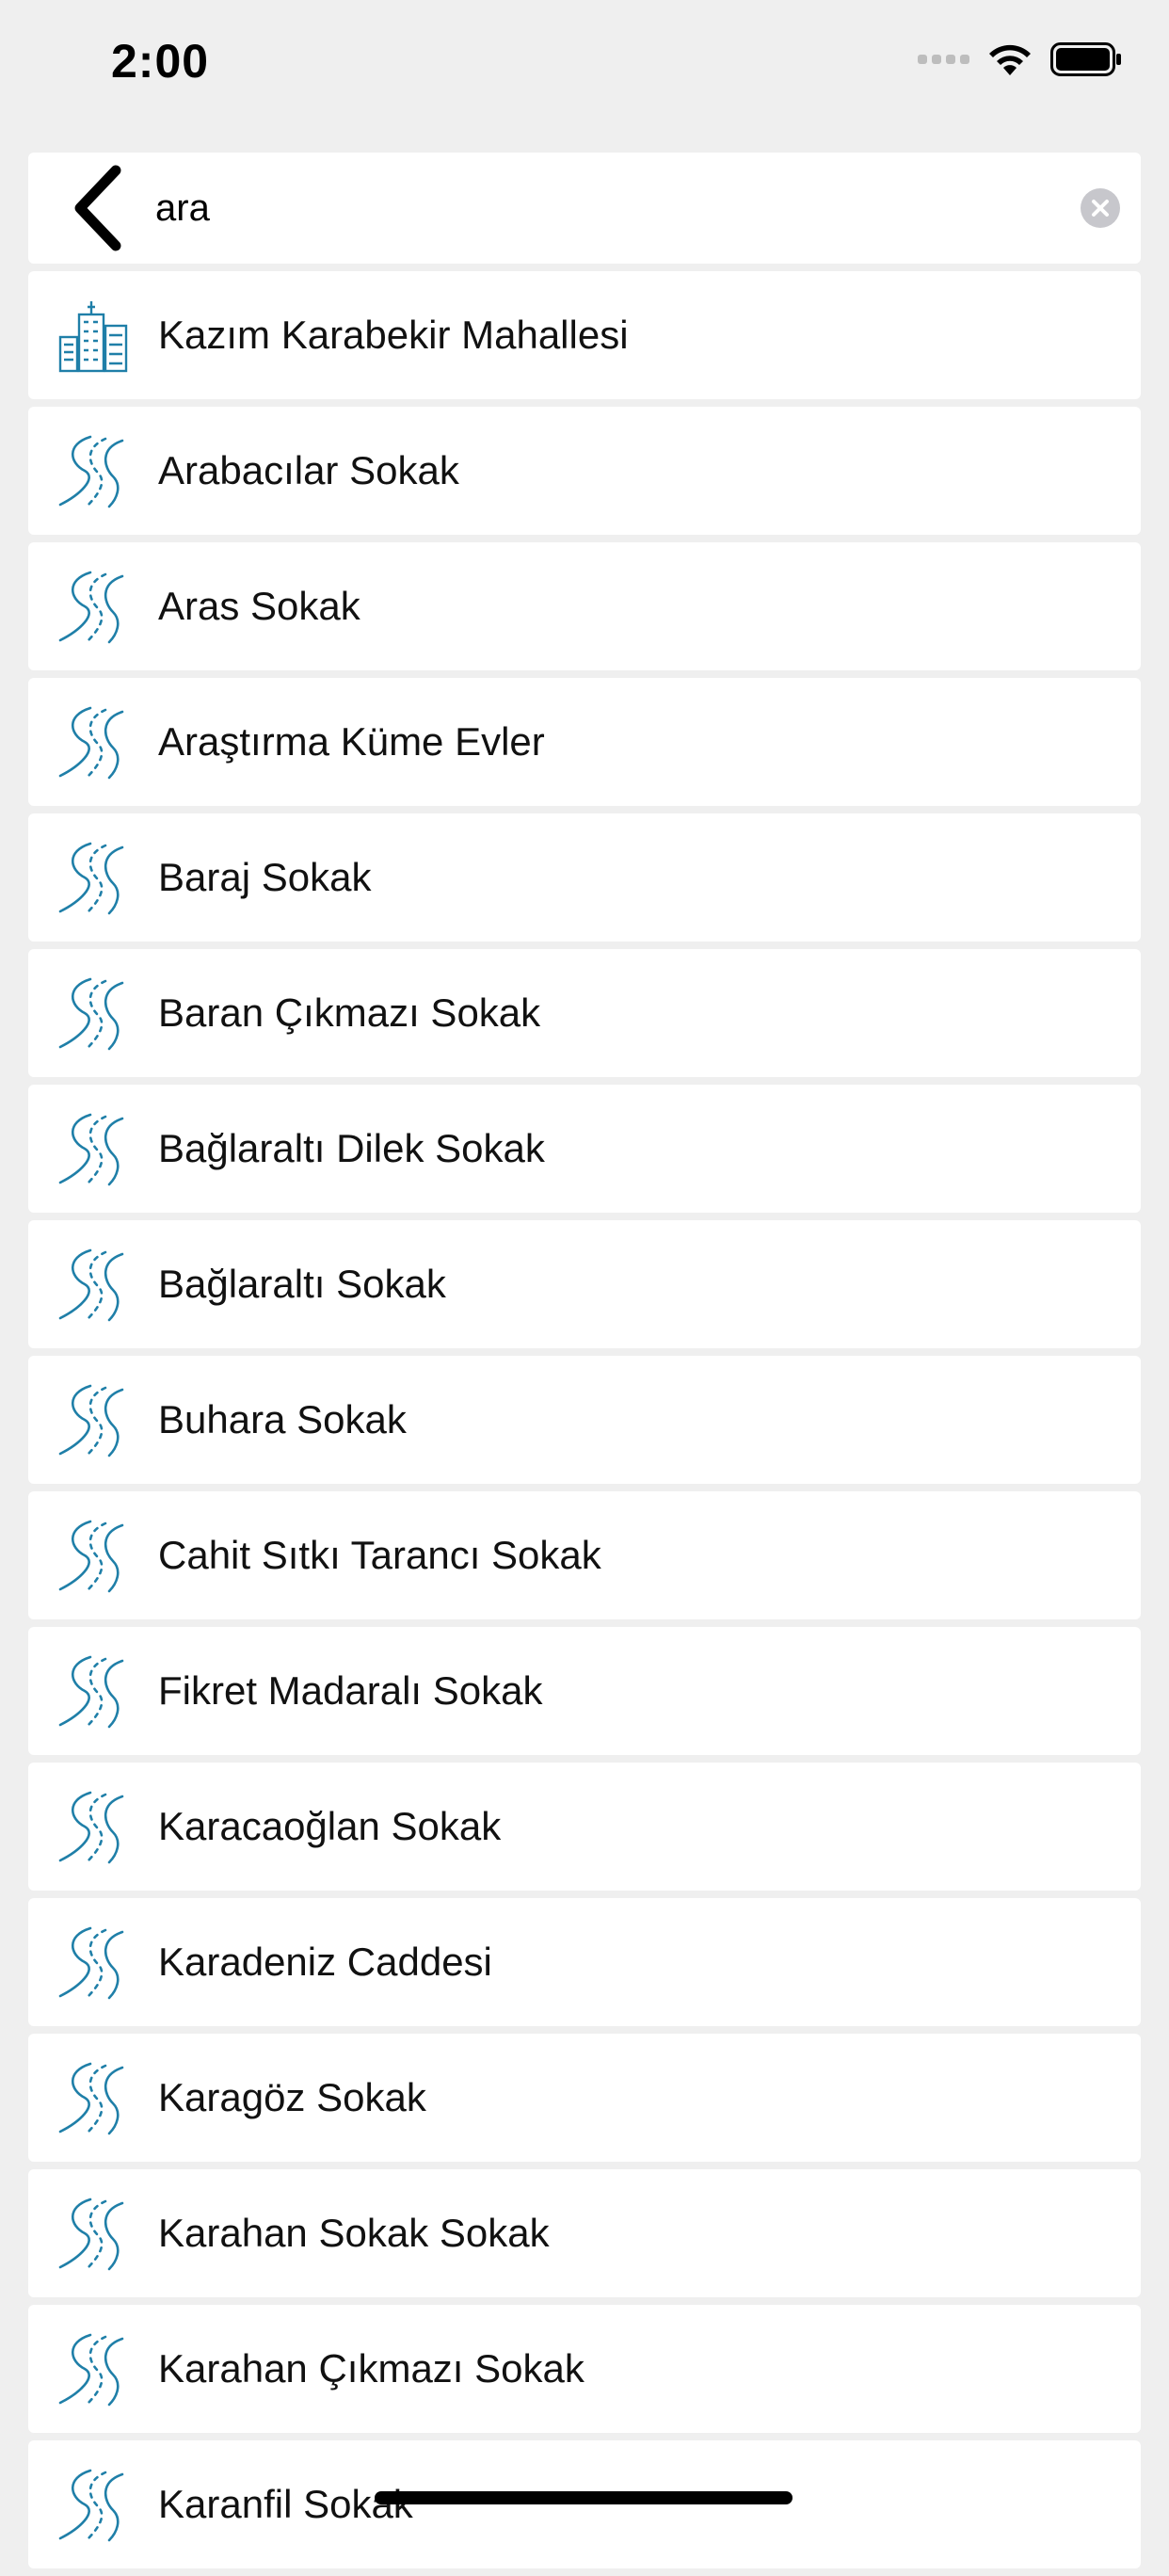  What do you see at coordinates (584, 877) in the screenshot?
I see `result-item: Baraj Sokak` at bounding box center [584, 877].